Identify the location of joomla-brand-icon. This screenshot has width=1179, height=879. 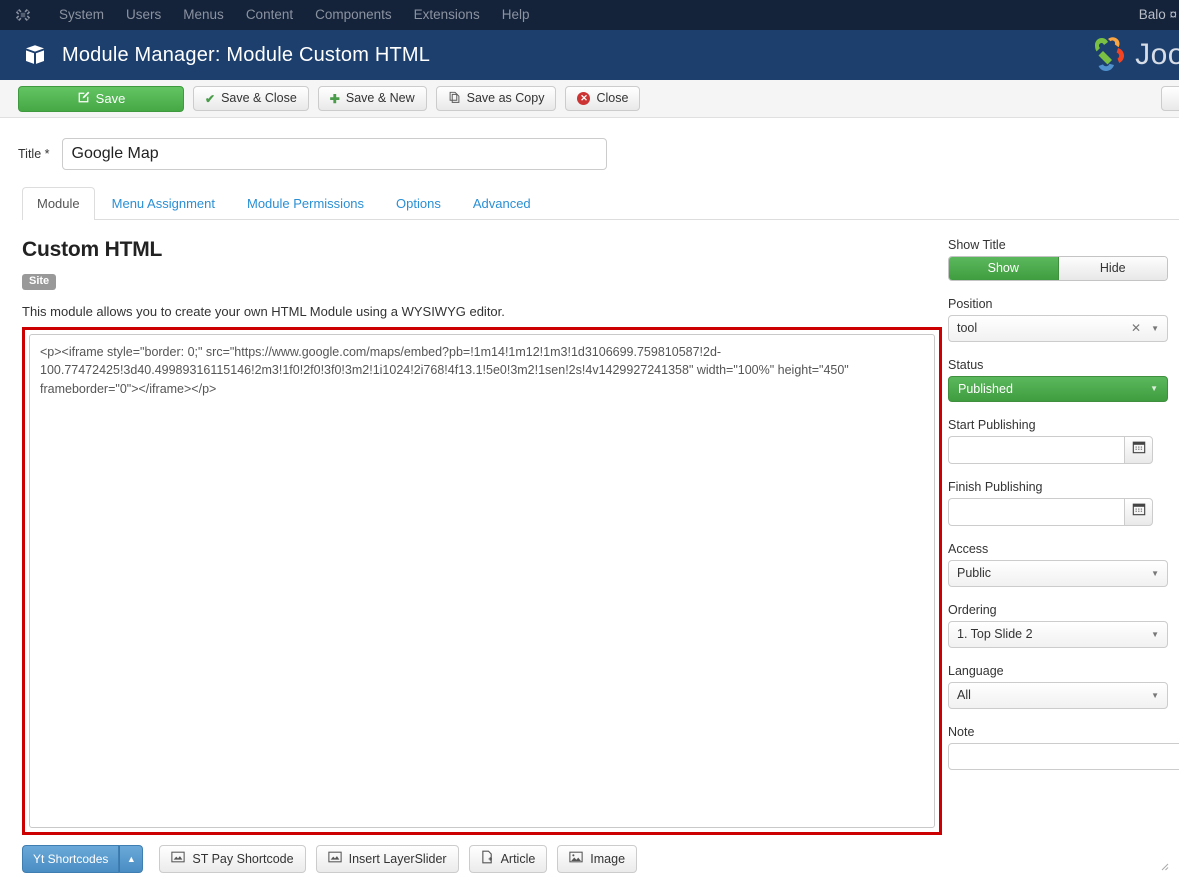
(1110, 54).